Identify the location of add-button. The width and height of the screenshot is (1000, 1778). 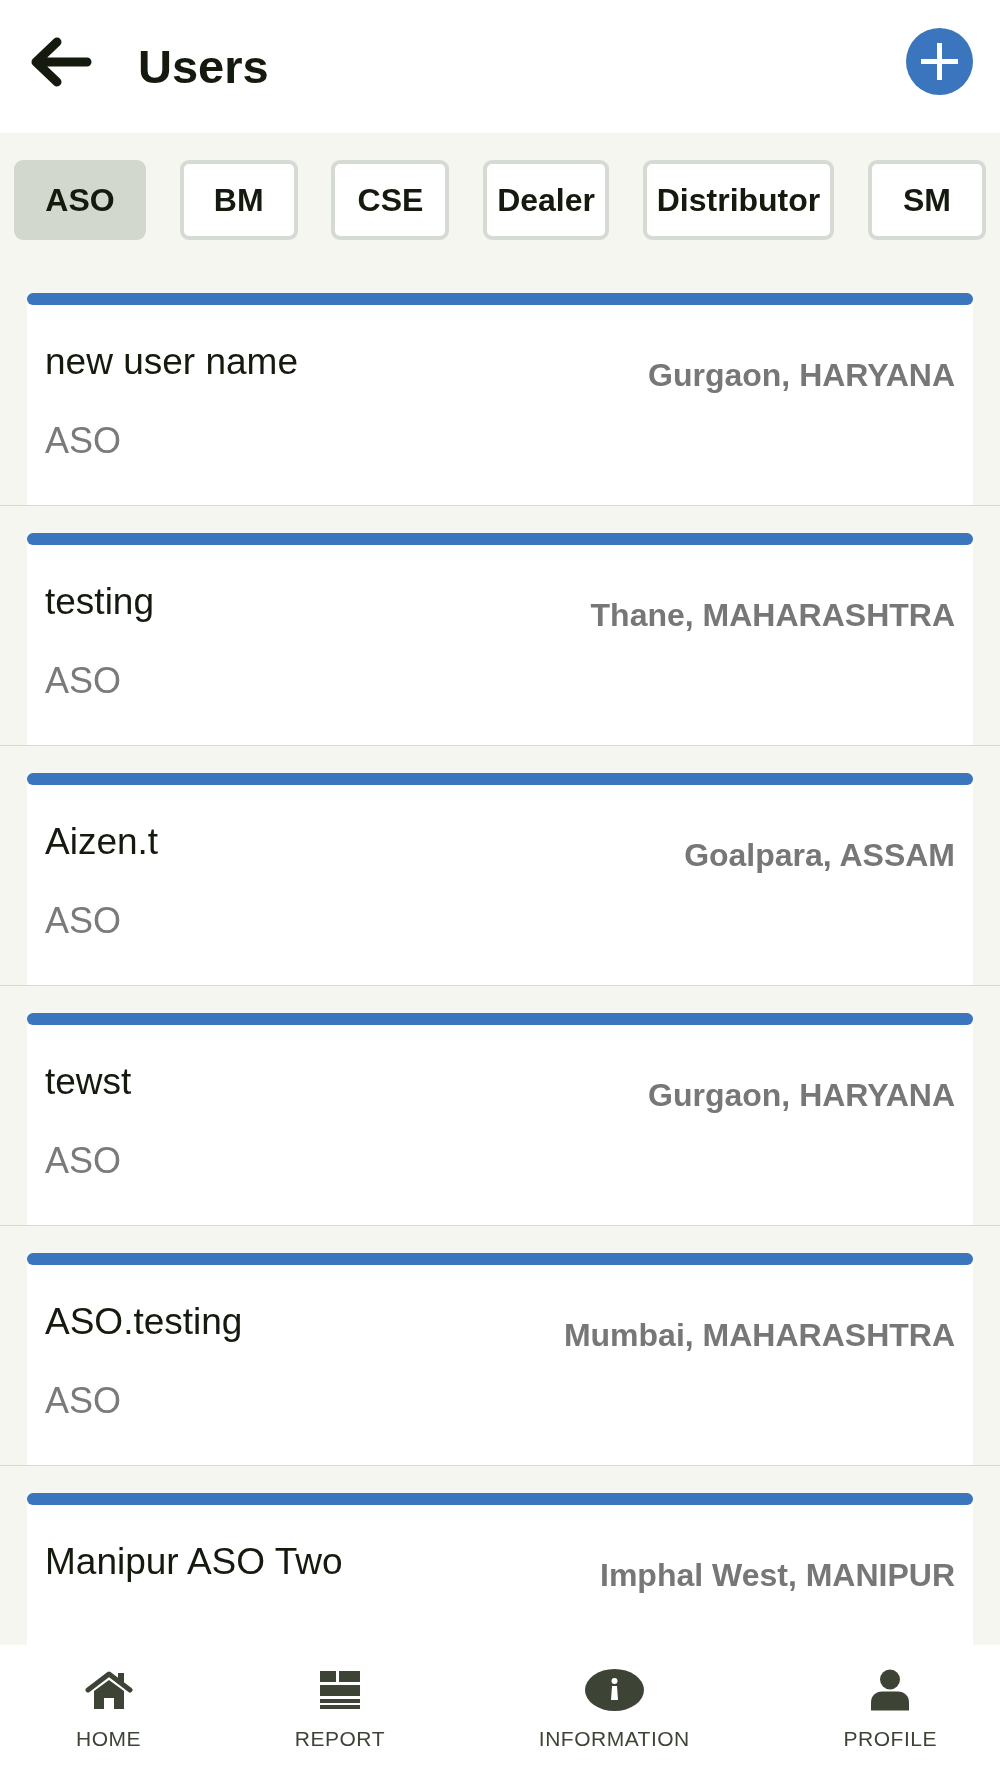
(939, 61).